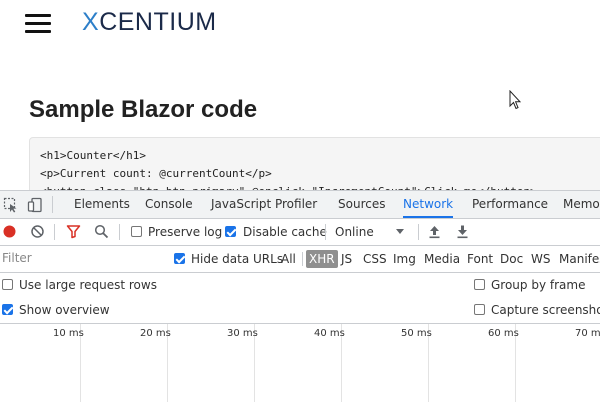 Image resolution: width=600 pixels, height=402 pixels. Describe the element at coordinates (64, 310) in the screenshot. I see `show-overview-label: Show overview` at that location.